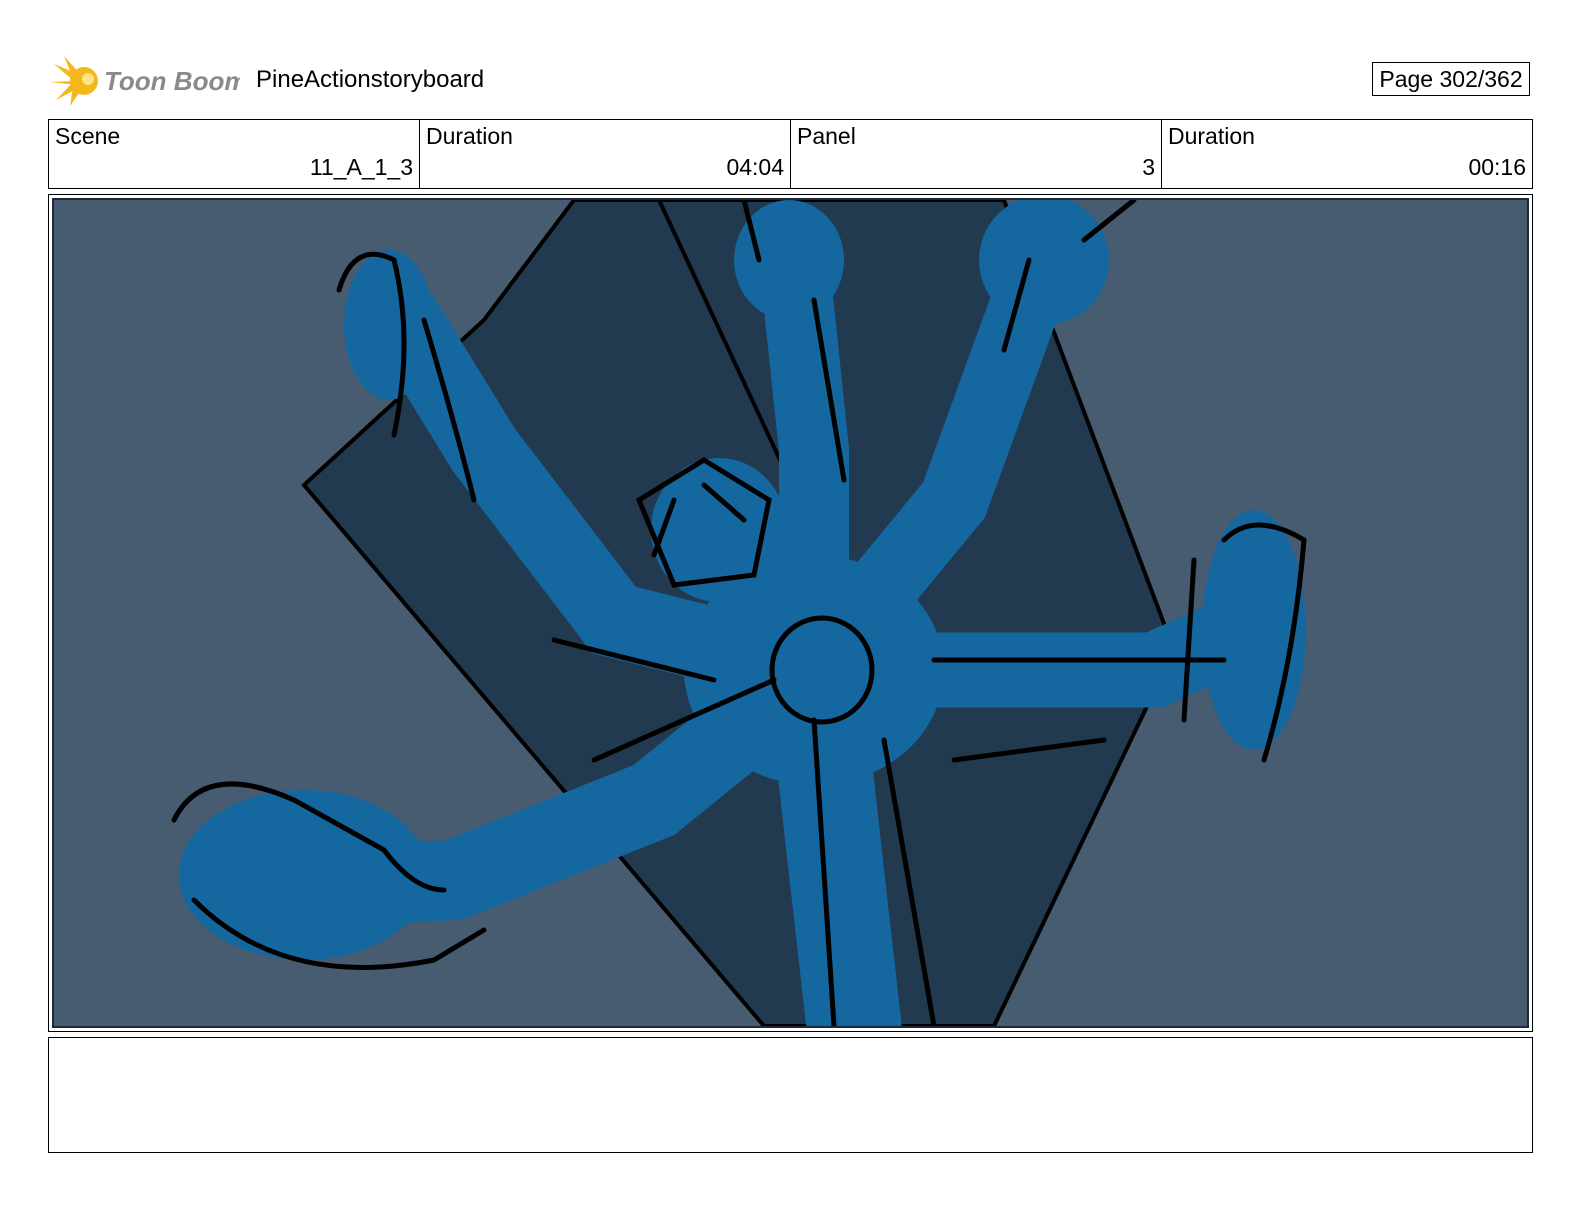  Describe the element at coordinates (605, 154) in the screenshot. I see `scene-duration-cell: Duration 04:04` at that location.